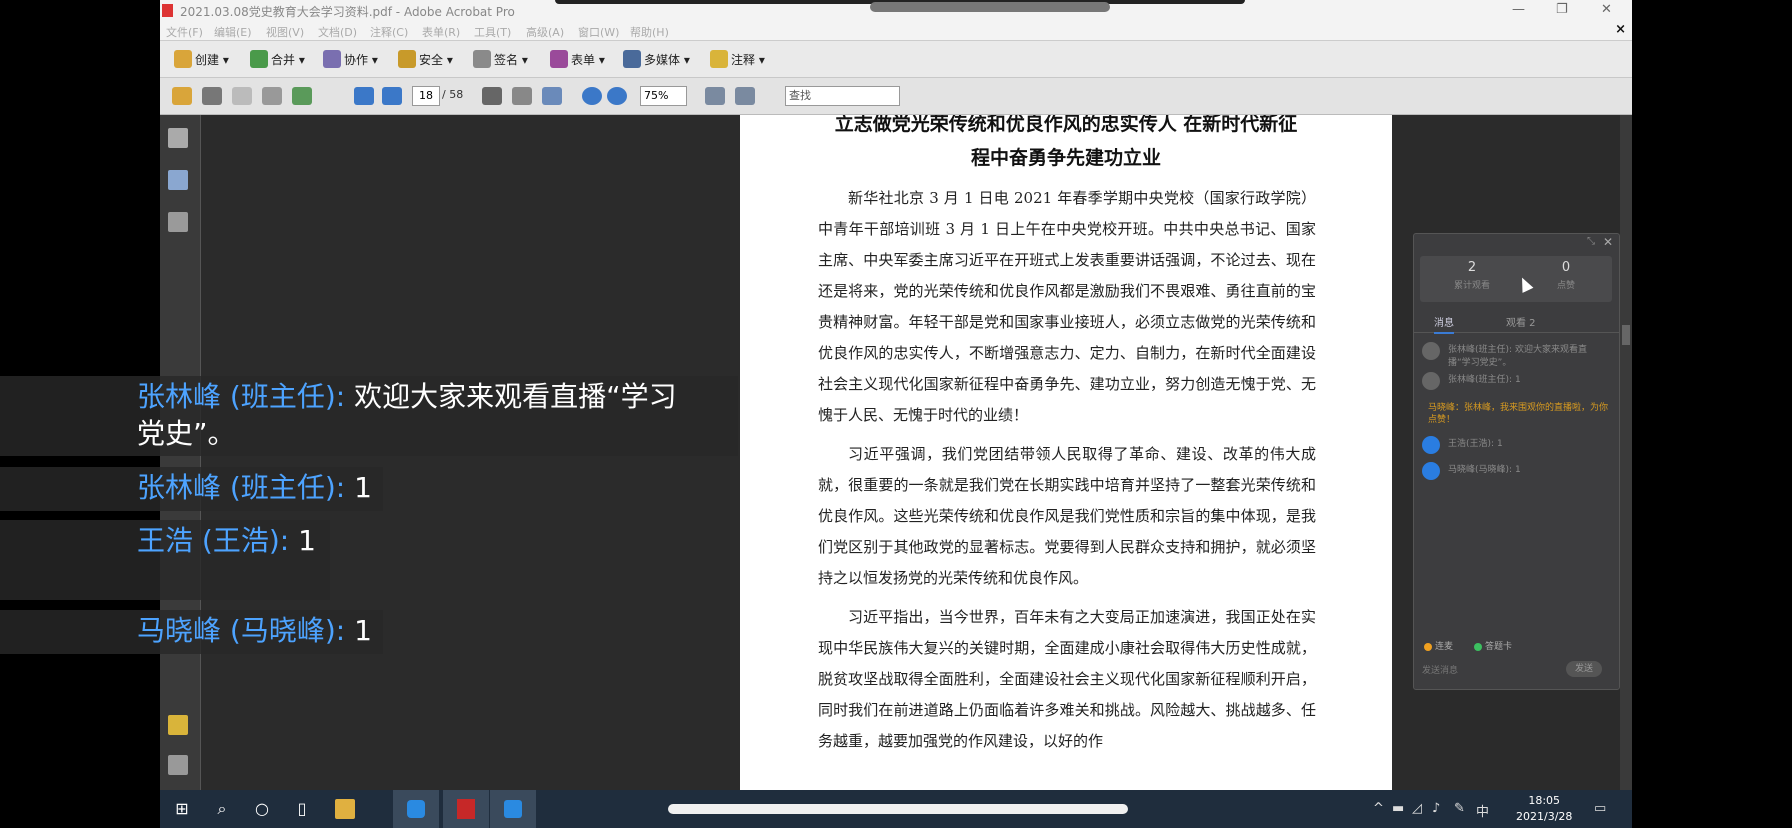 This screenshot has height=828, width=1792. I want to click on close-button: ✕, so click(1606, 9).